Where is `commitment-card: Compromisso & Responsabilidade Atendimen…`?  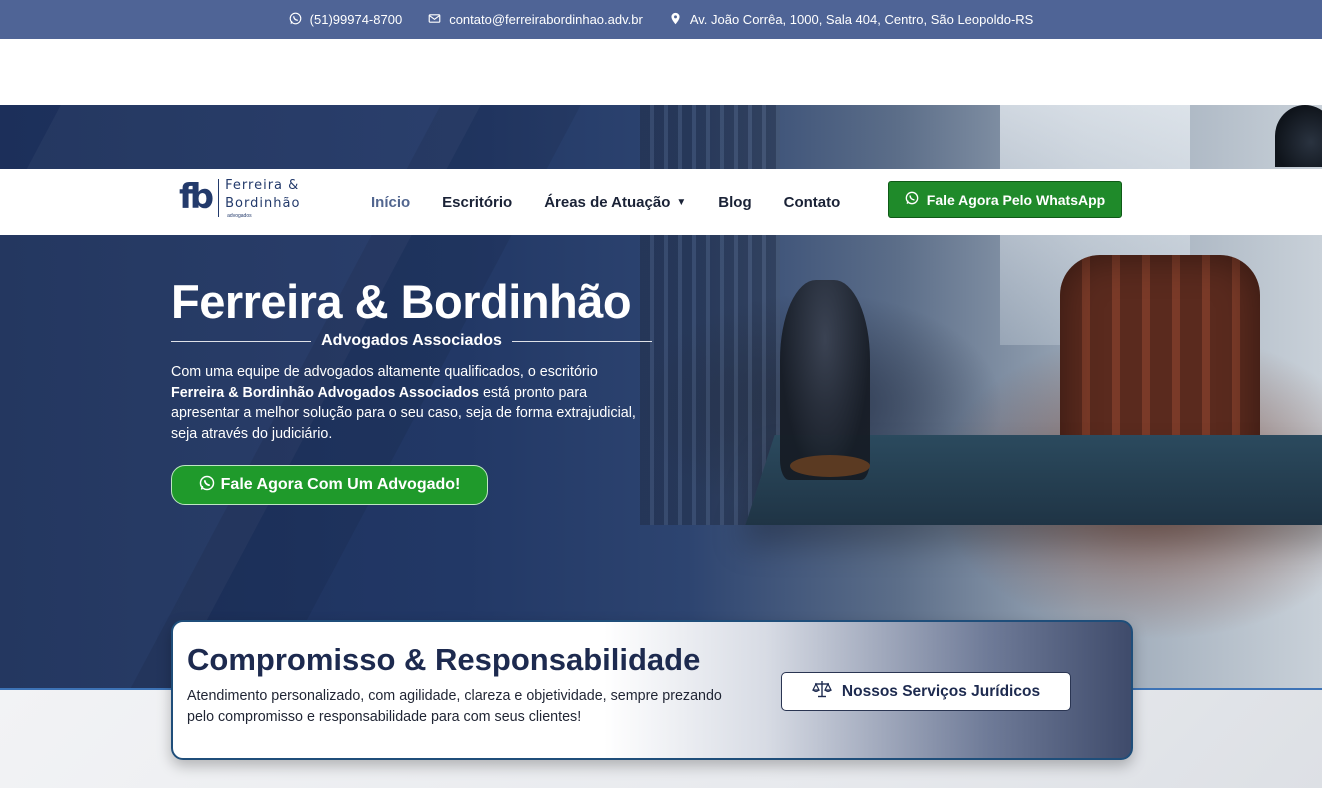 commitment-card: Compromisso & Responsabilidade Atendimen… is located at coordinates (652, 690).